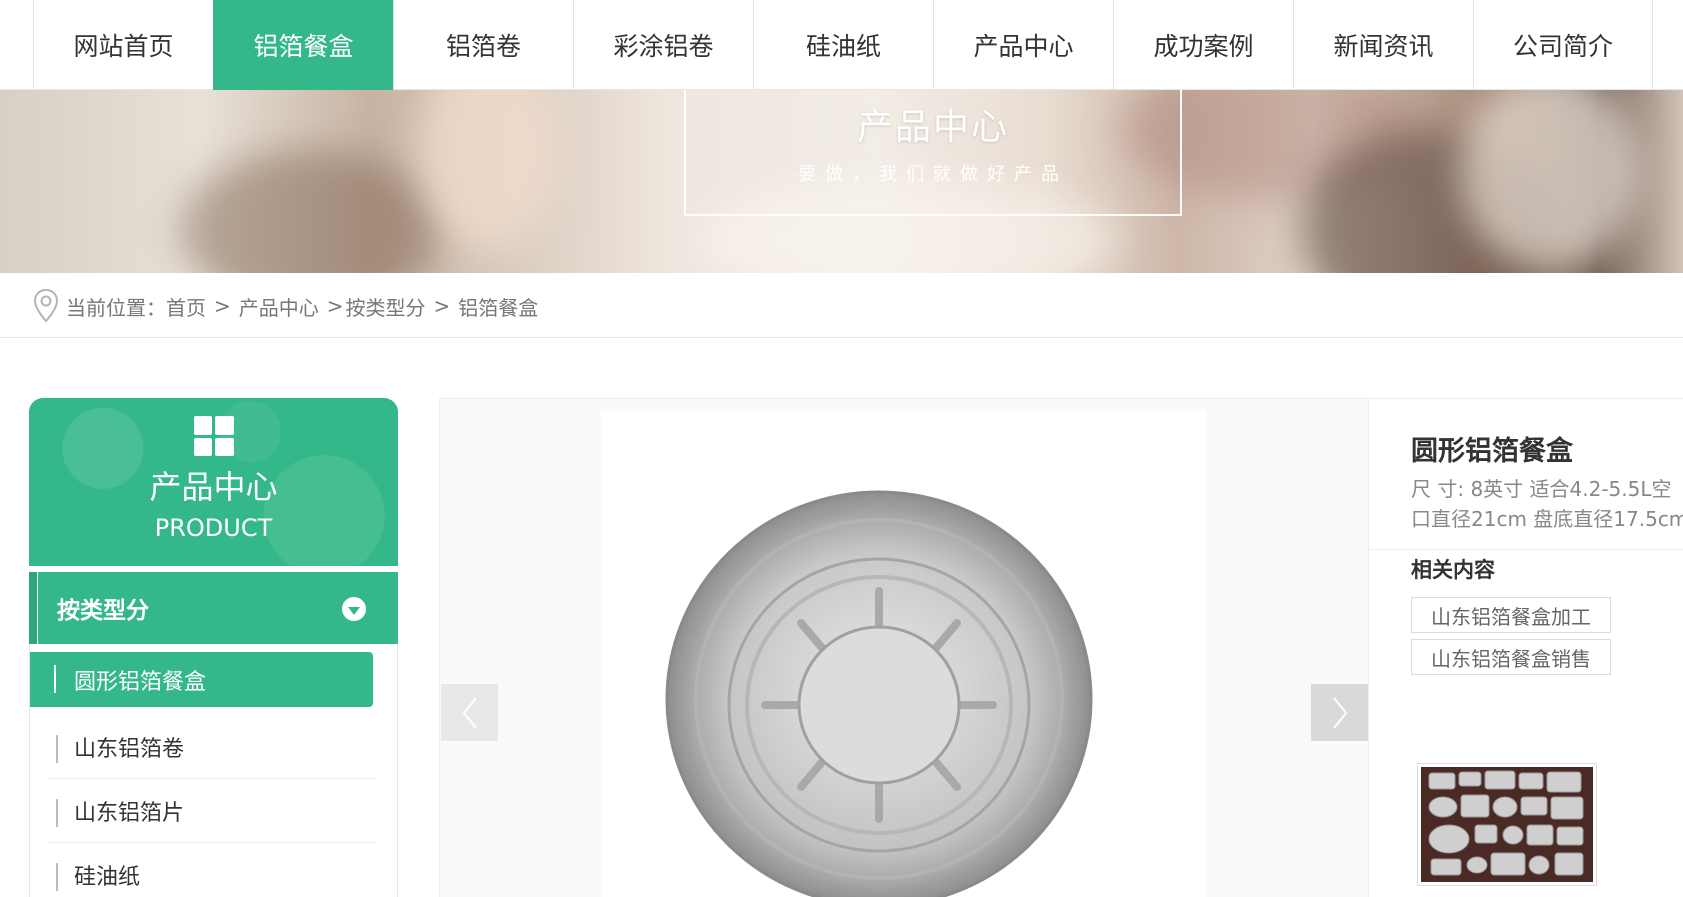  I want to click on sidebar-title-en: PRODUCT, so click(213, 528).